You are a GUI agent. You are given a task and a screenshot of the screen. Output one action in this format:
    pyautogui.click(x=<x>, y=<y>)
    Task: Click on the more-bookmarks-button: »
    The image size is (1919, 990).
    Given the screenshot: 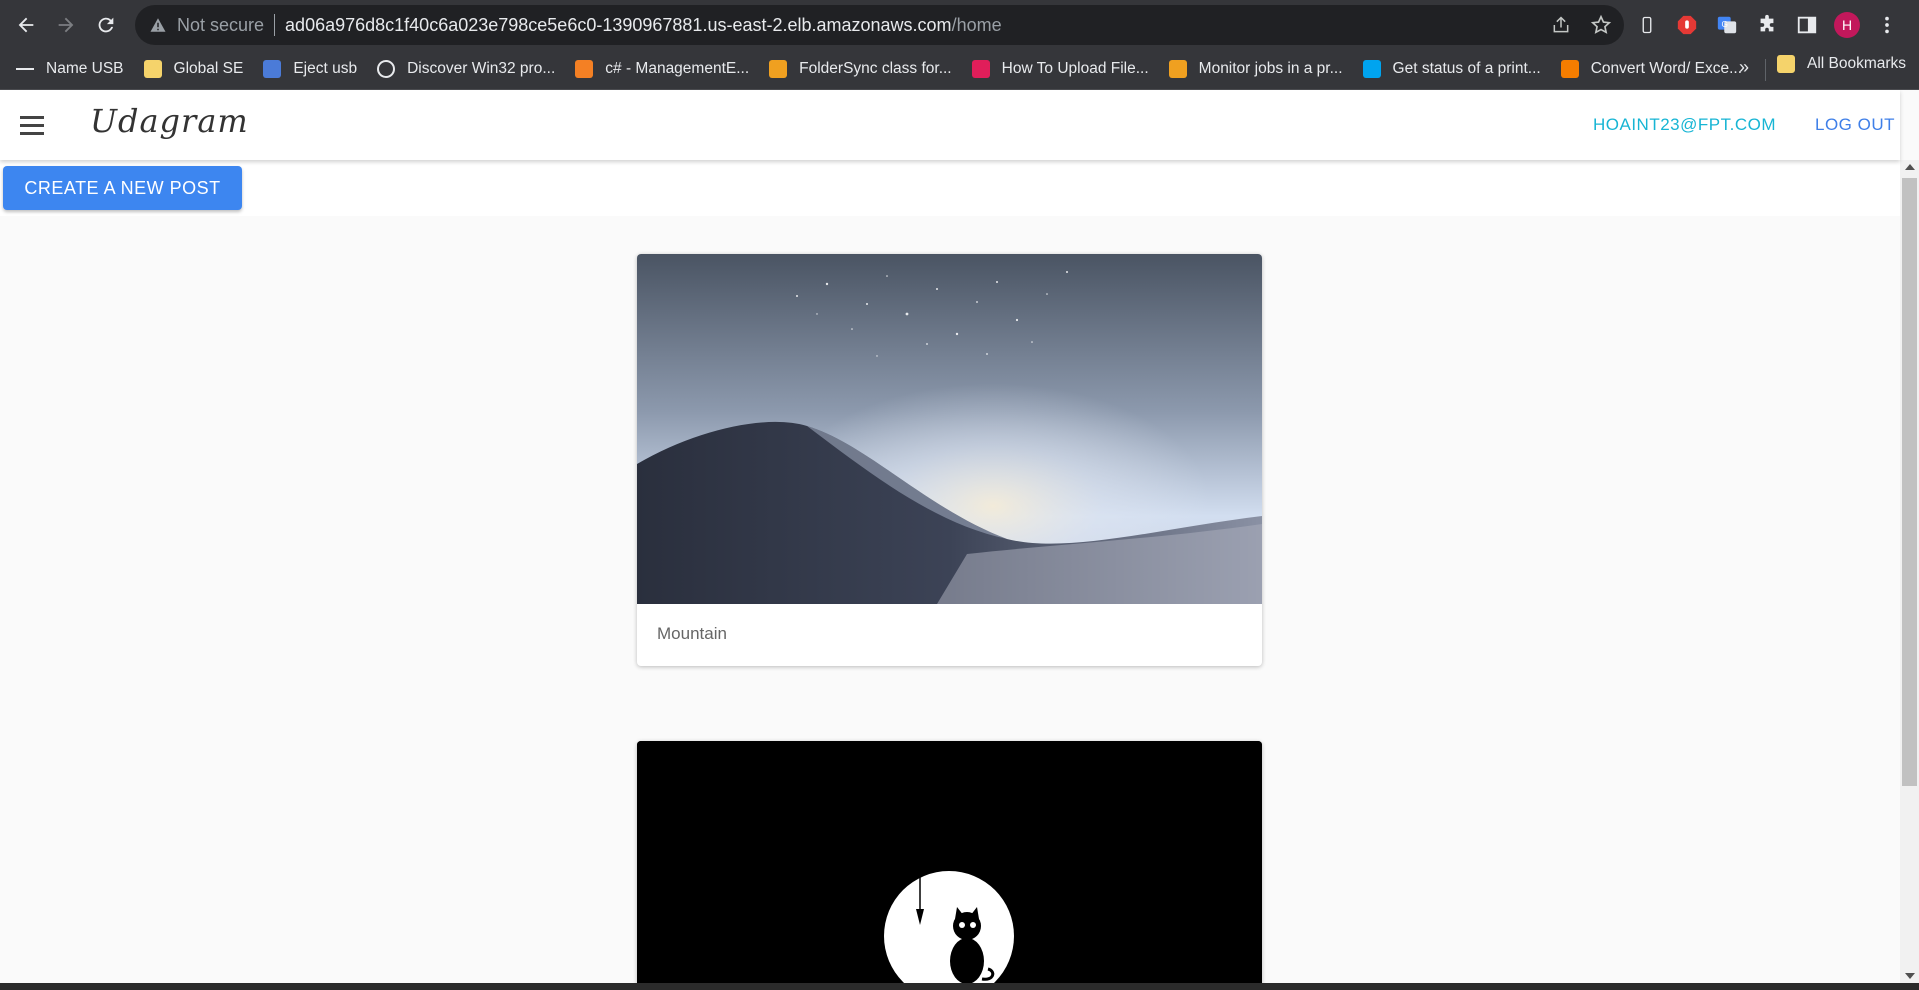 What is the action you would take?
    pyautogui.click(x=1744, y=67)
    